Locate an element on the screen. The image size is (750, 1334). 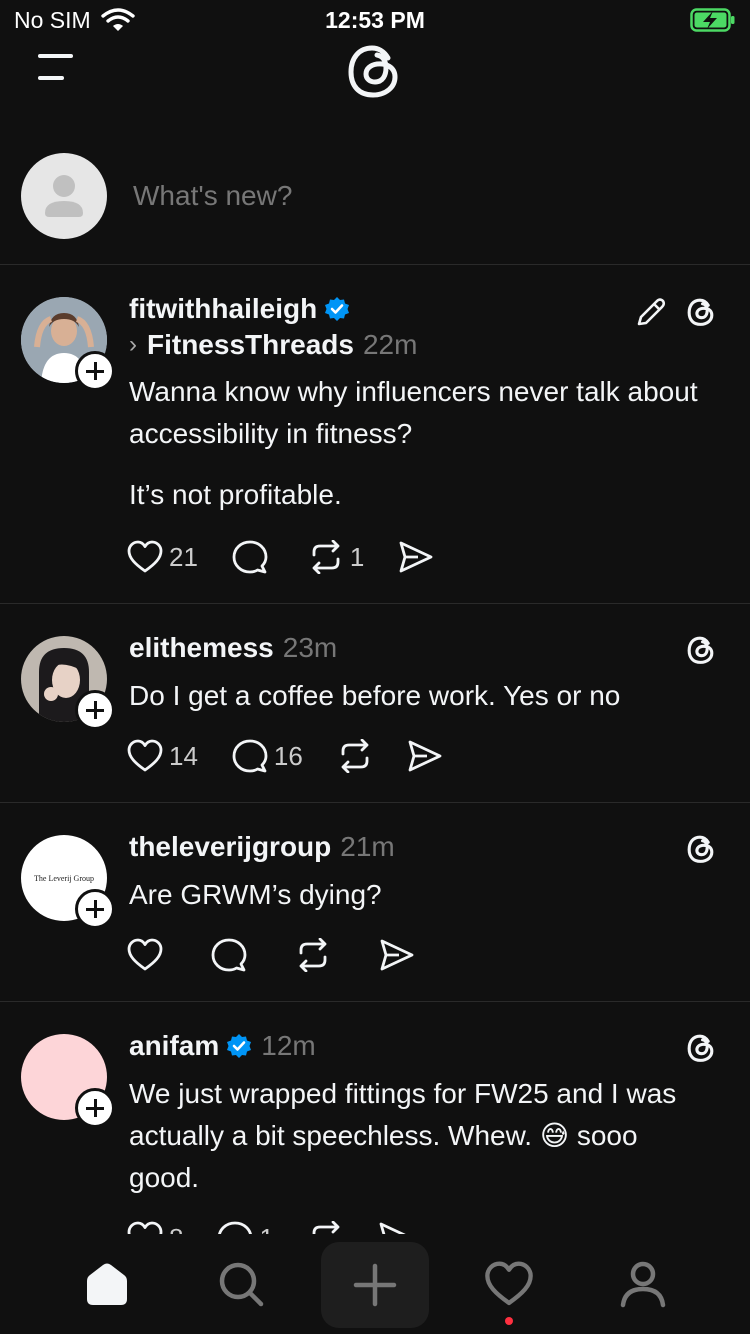
post-text-paragraph: It’s not profitable. is located at coordinates (235, 494).